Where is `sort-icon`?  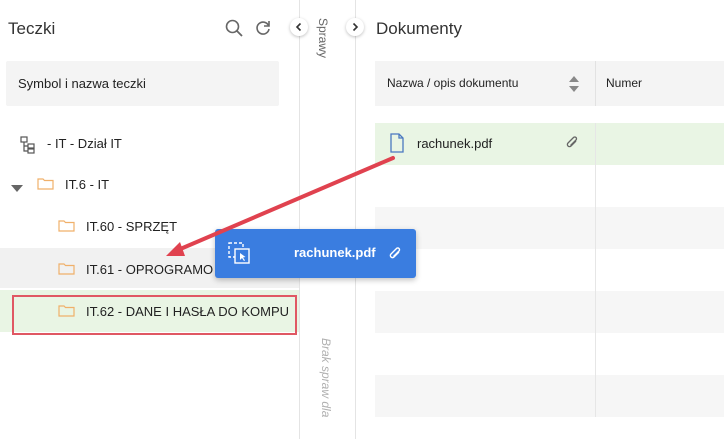
sort-icon is located at coordinates (574, 86).